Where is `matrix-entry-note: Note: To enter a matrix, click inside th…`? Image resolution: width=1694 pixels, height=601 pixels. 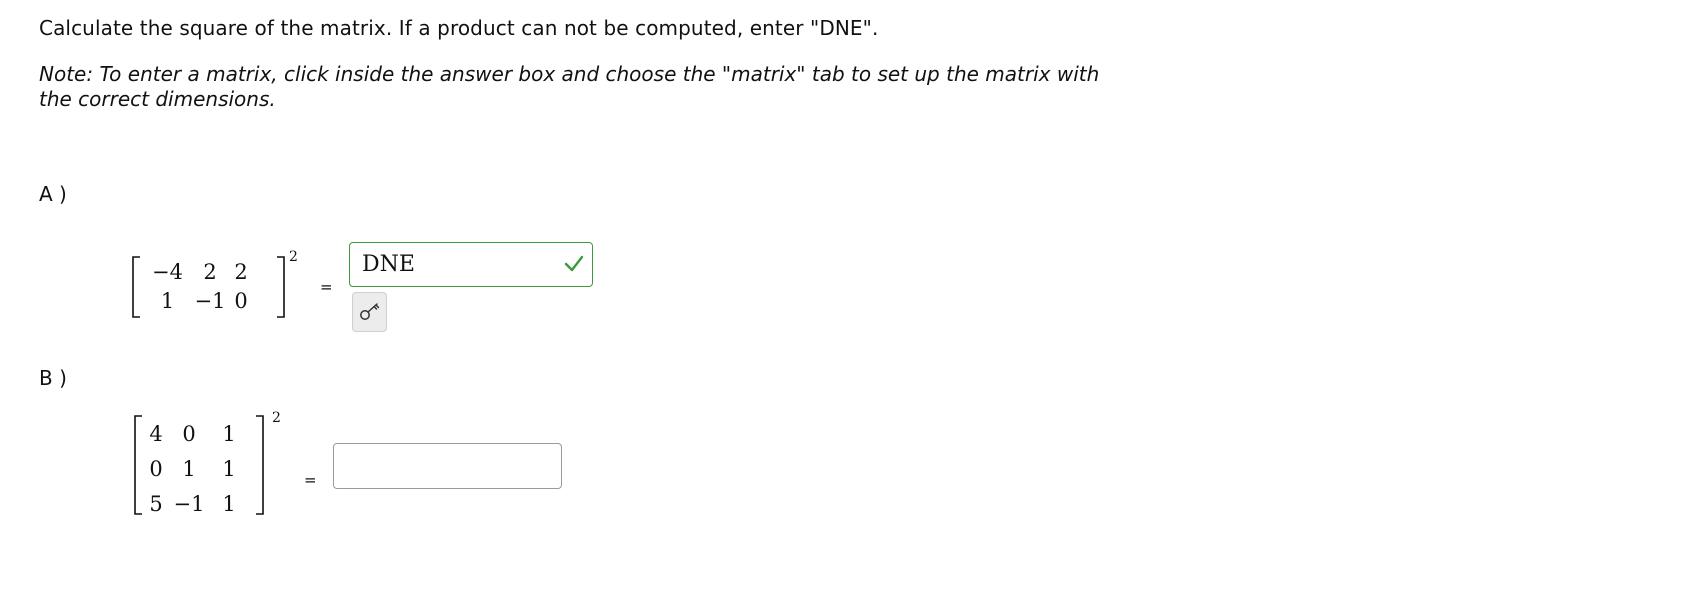 matrix-entry-note: Note: To enter a matrix, click inside th… is located at coordinates (569, 86).